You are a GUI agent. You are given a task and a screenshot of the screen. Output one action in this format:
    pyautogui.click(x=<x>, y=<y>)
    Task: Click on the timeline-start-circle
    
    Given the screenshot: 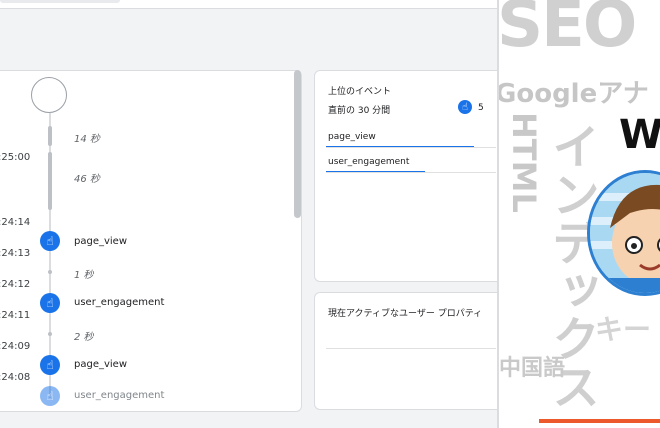 What is the action you would take?
    pyautogui.click(x=49, y=95)
    